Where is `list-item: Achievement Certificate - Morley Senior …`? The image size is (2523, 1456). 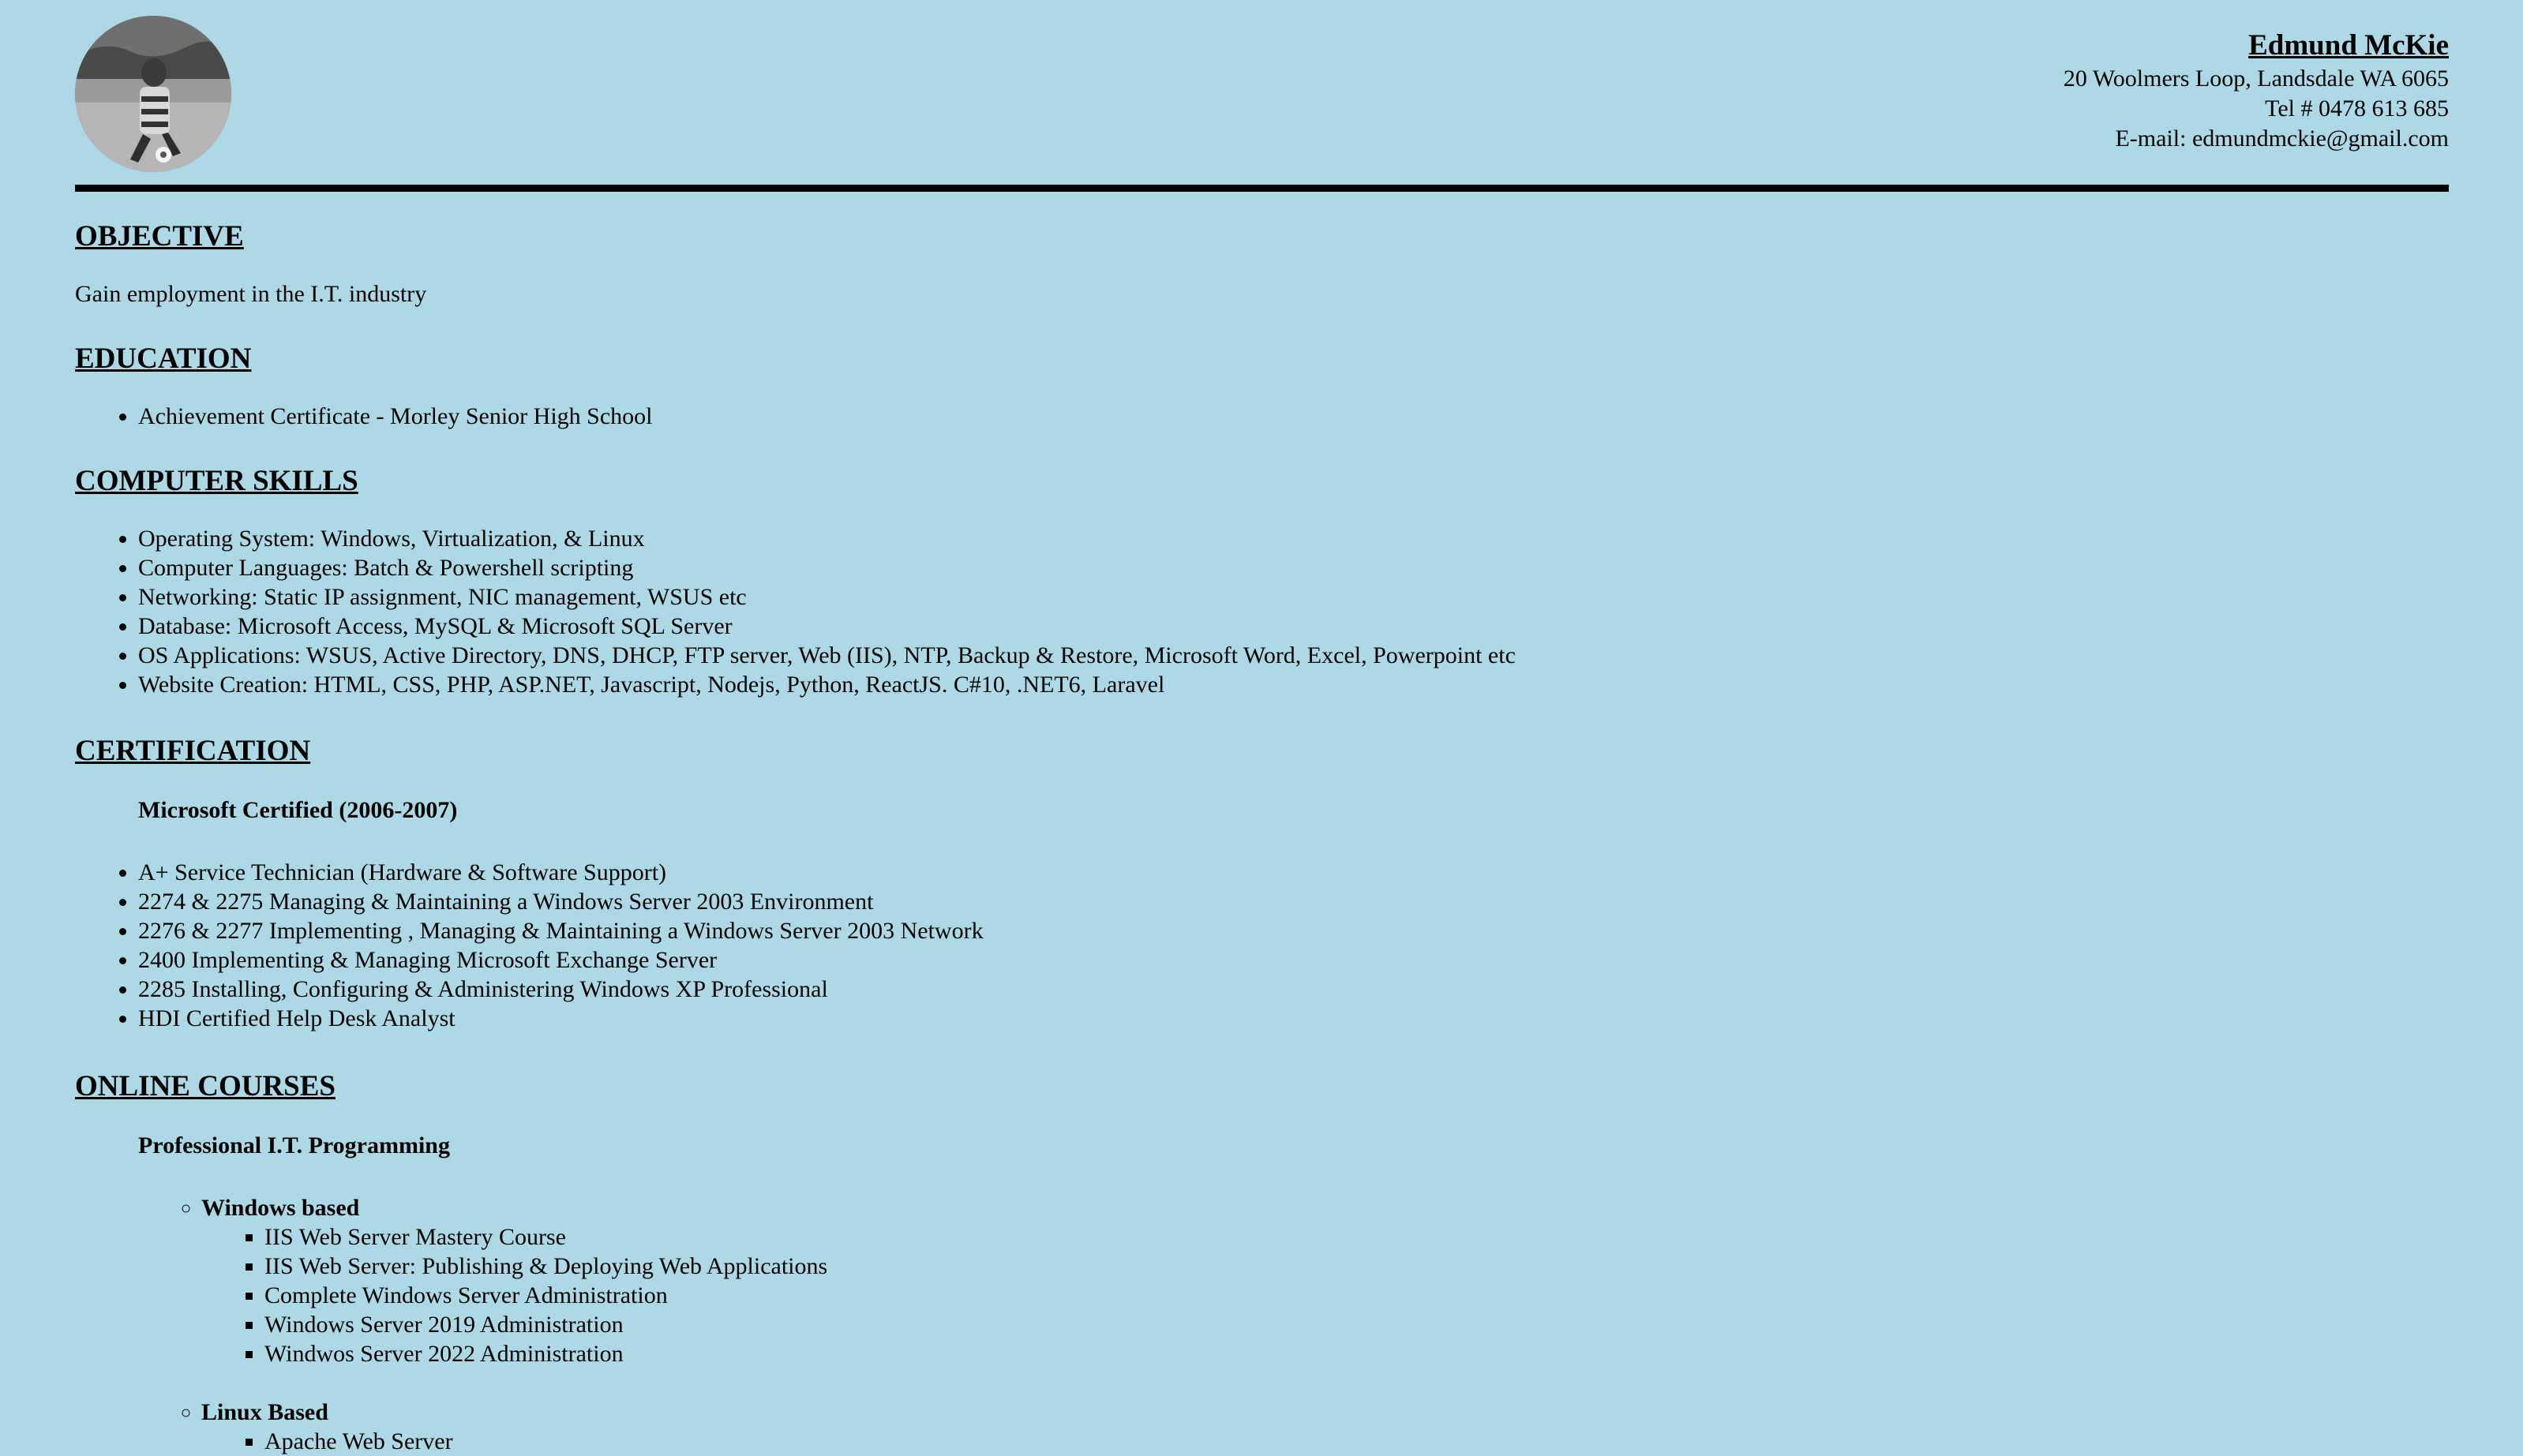
list-item: Achievement Certificate - Morley Senior … is located at coordinates (396, 416).